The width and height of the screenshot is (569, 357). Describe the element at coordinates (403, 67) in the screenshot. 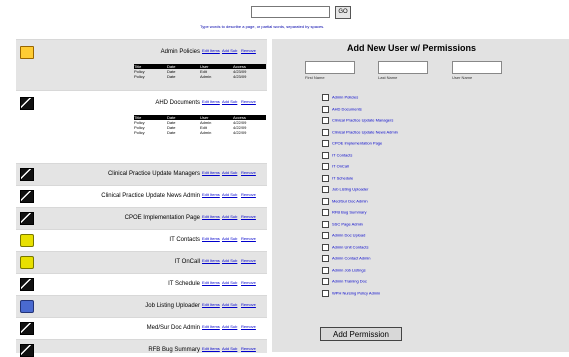

I see `last-name-field` at that location.